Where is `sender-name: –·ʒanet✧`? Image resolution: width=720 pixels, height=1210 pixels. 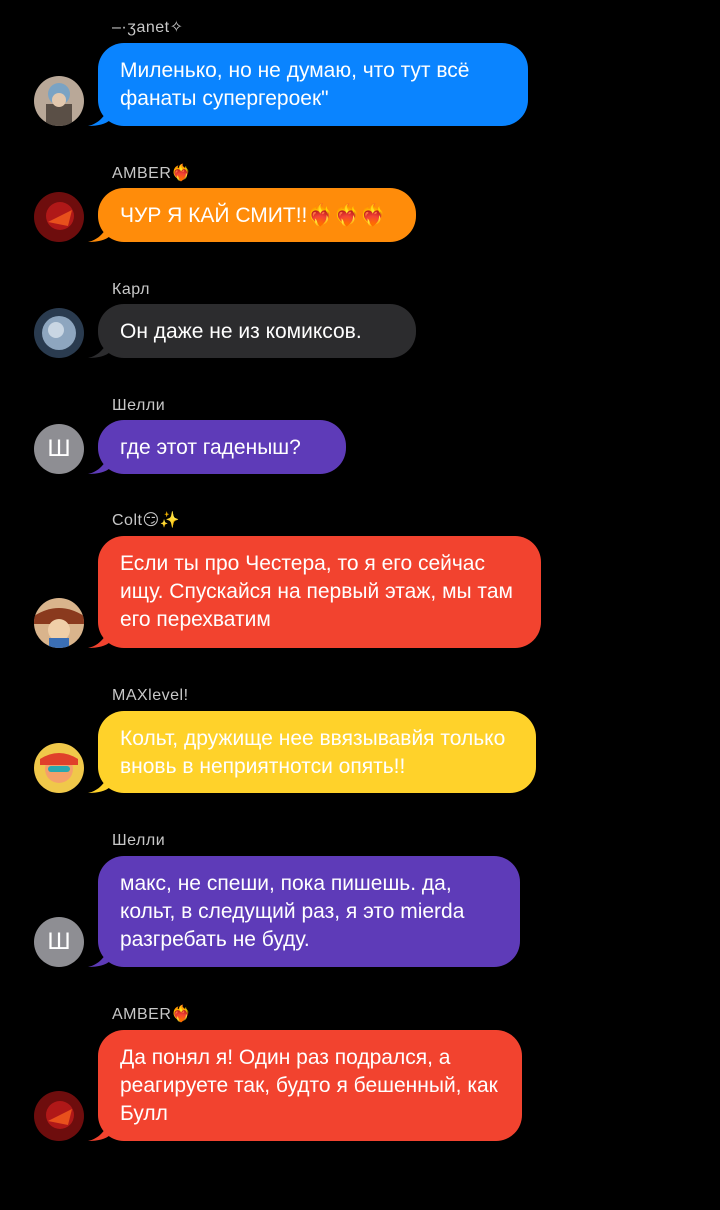
sender-name: –·ʒanet✧ is located at coordinates (148, 27).